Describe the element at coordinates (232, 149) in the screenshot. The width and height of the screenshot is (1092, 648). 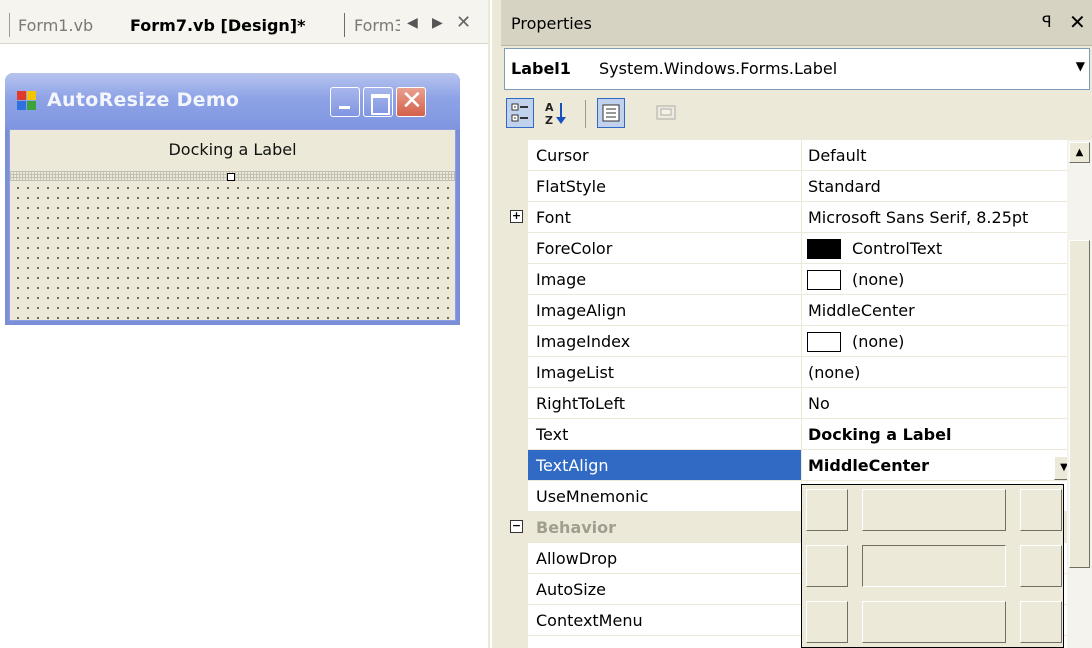
I see `docked-label-text: Docking a Label` at that location.